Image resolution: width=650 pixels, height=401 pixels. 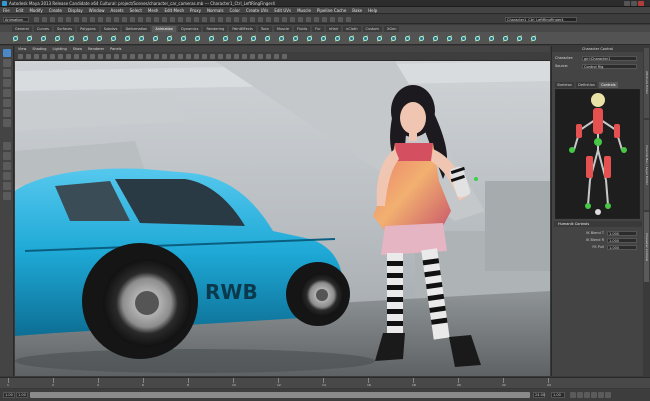 I want to click on playback-start-field: 1.00, so click(x=22, y=395).